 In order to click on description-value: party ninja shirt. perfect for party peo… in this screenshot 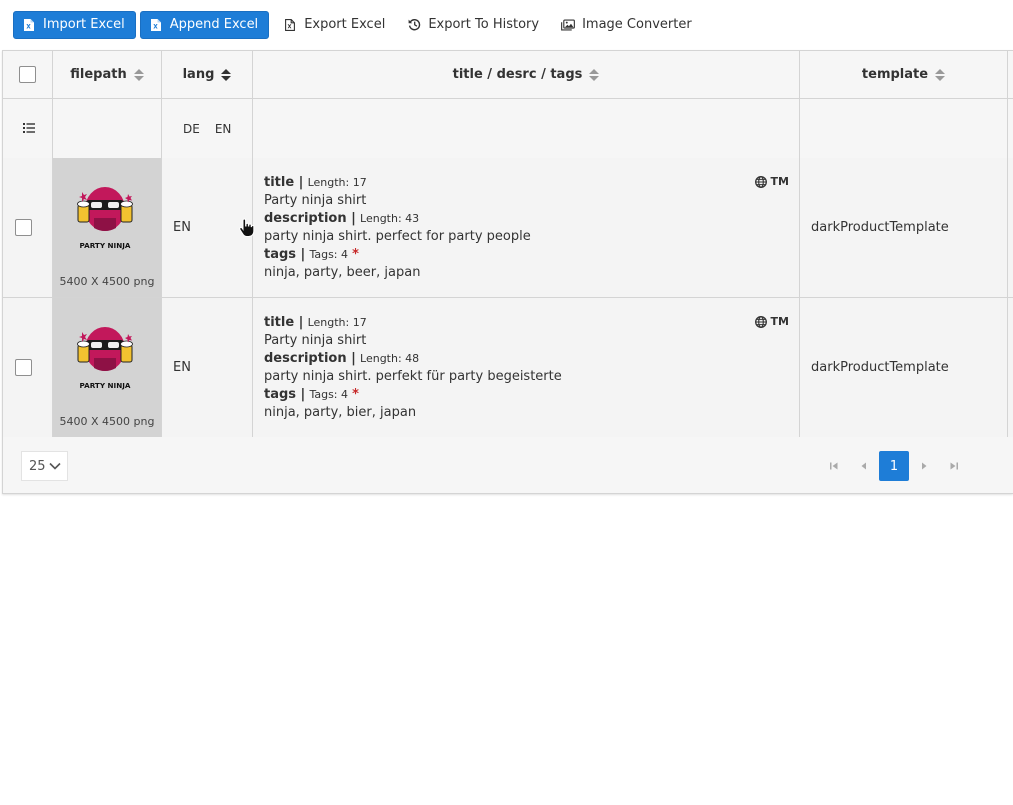, I will do `click(397, 236)`.